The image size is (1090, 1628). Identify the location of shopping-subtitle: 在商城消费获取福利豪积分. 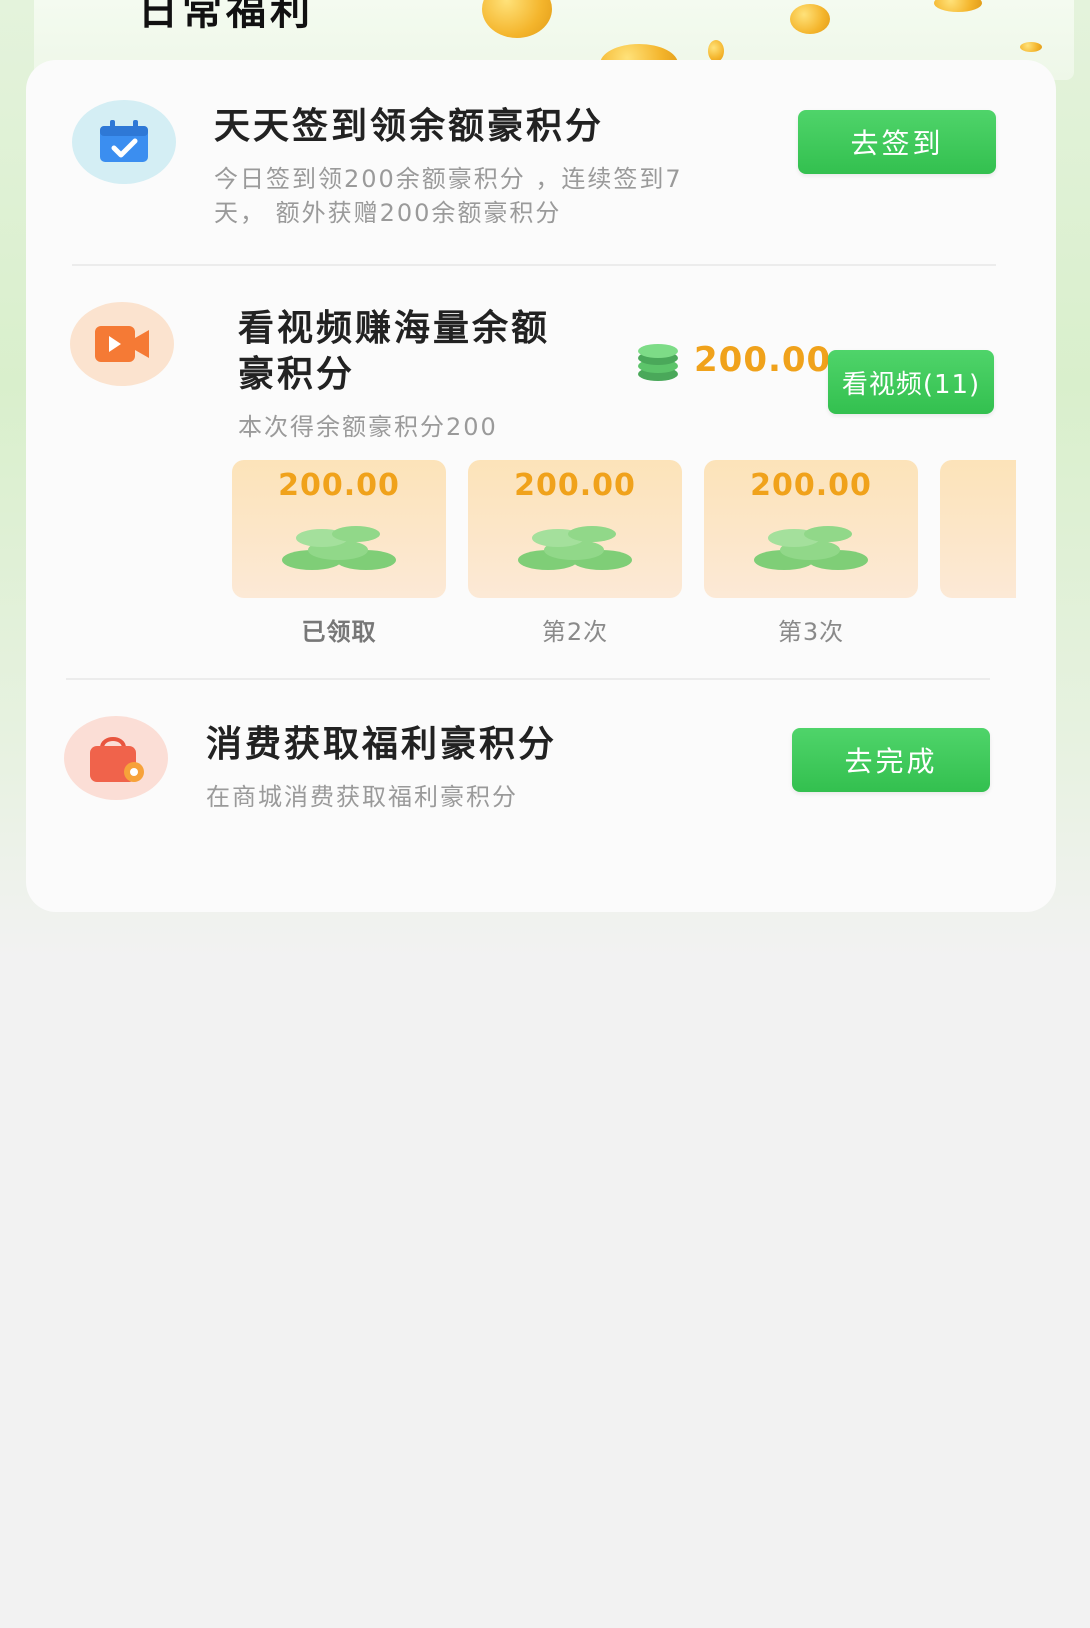
(362, 797).